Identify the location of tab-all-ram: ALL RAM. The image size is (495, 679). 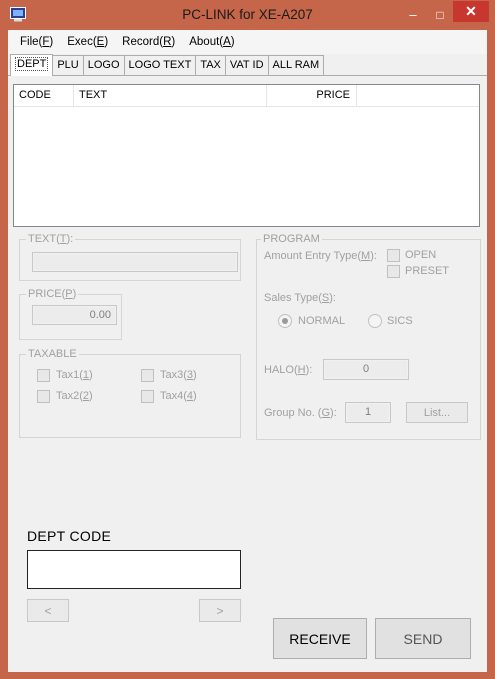
(296, 65).